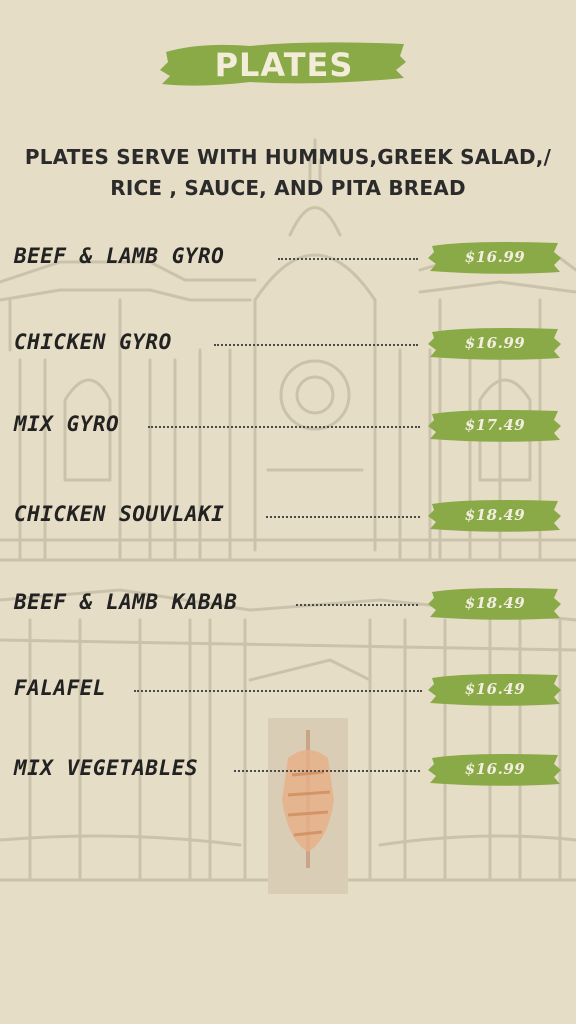 The image size is (576, 1024). What do you see at coordinates (119, 514) in the screenshot?
I see `menu-item-name: CHICKEN SOUVLAKI` at bounding box center [119, 514].